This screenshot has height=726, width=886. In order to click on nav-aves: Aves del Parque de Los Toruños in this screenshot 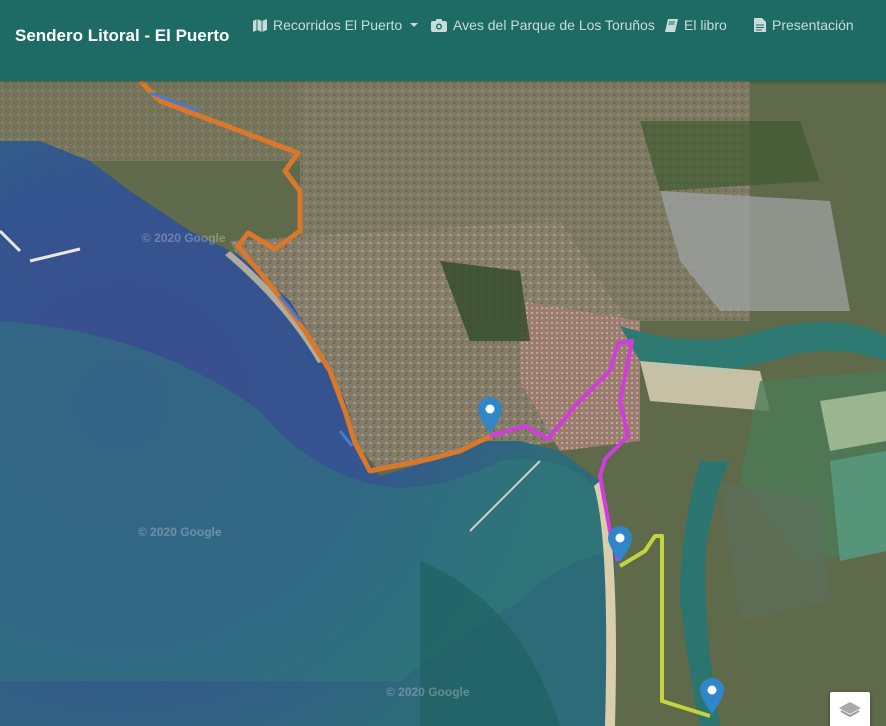, I will do `click(543, 25)`.